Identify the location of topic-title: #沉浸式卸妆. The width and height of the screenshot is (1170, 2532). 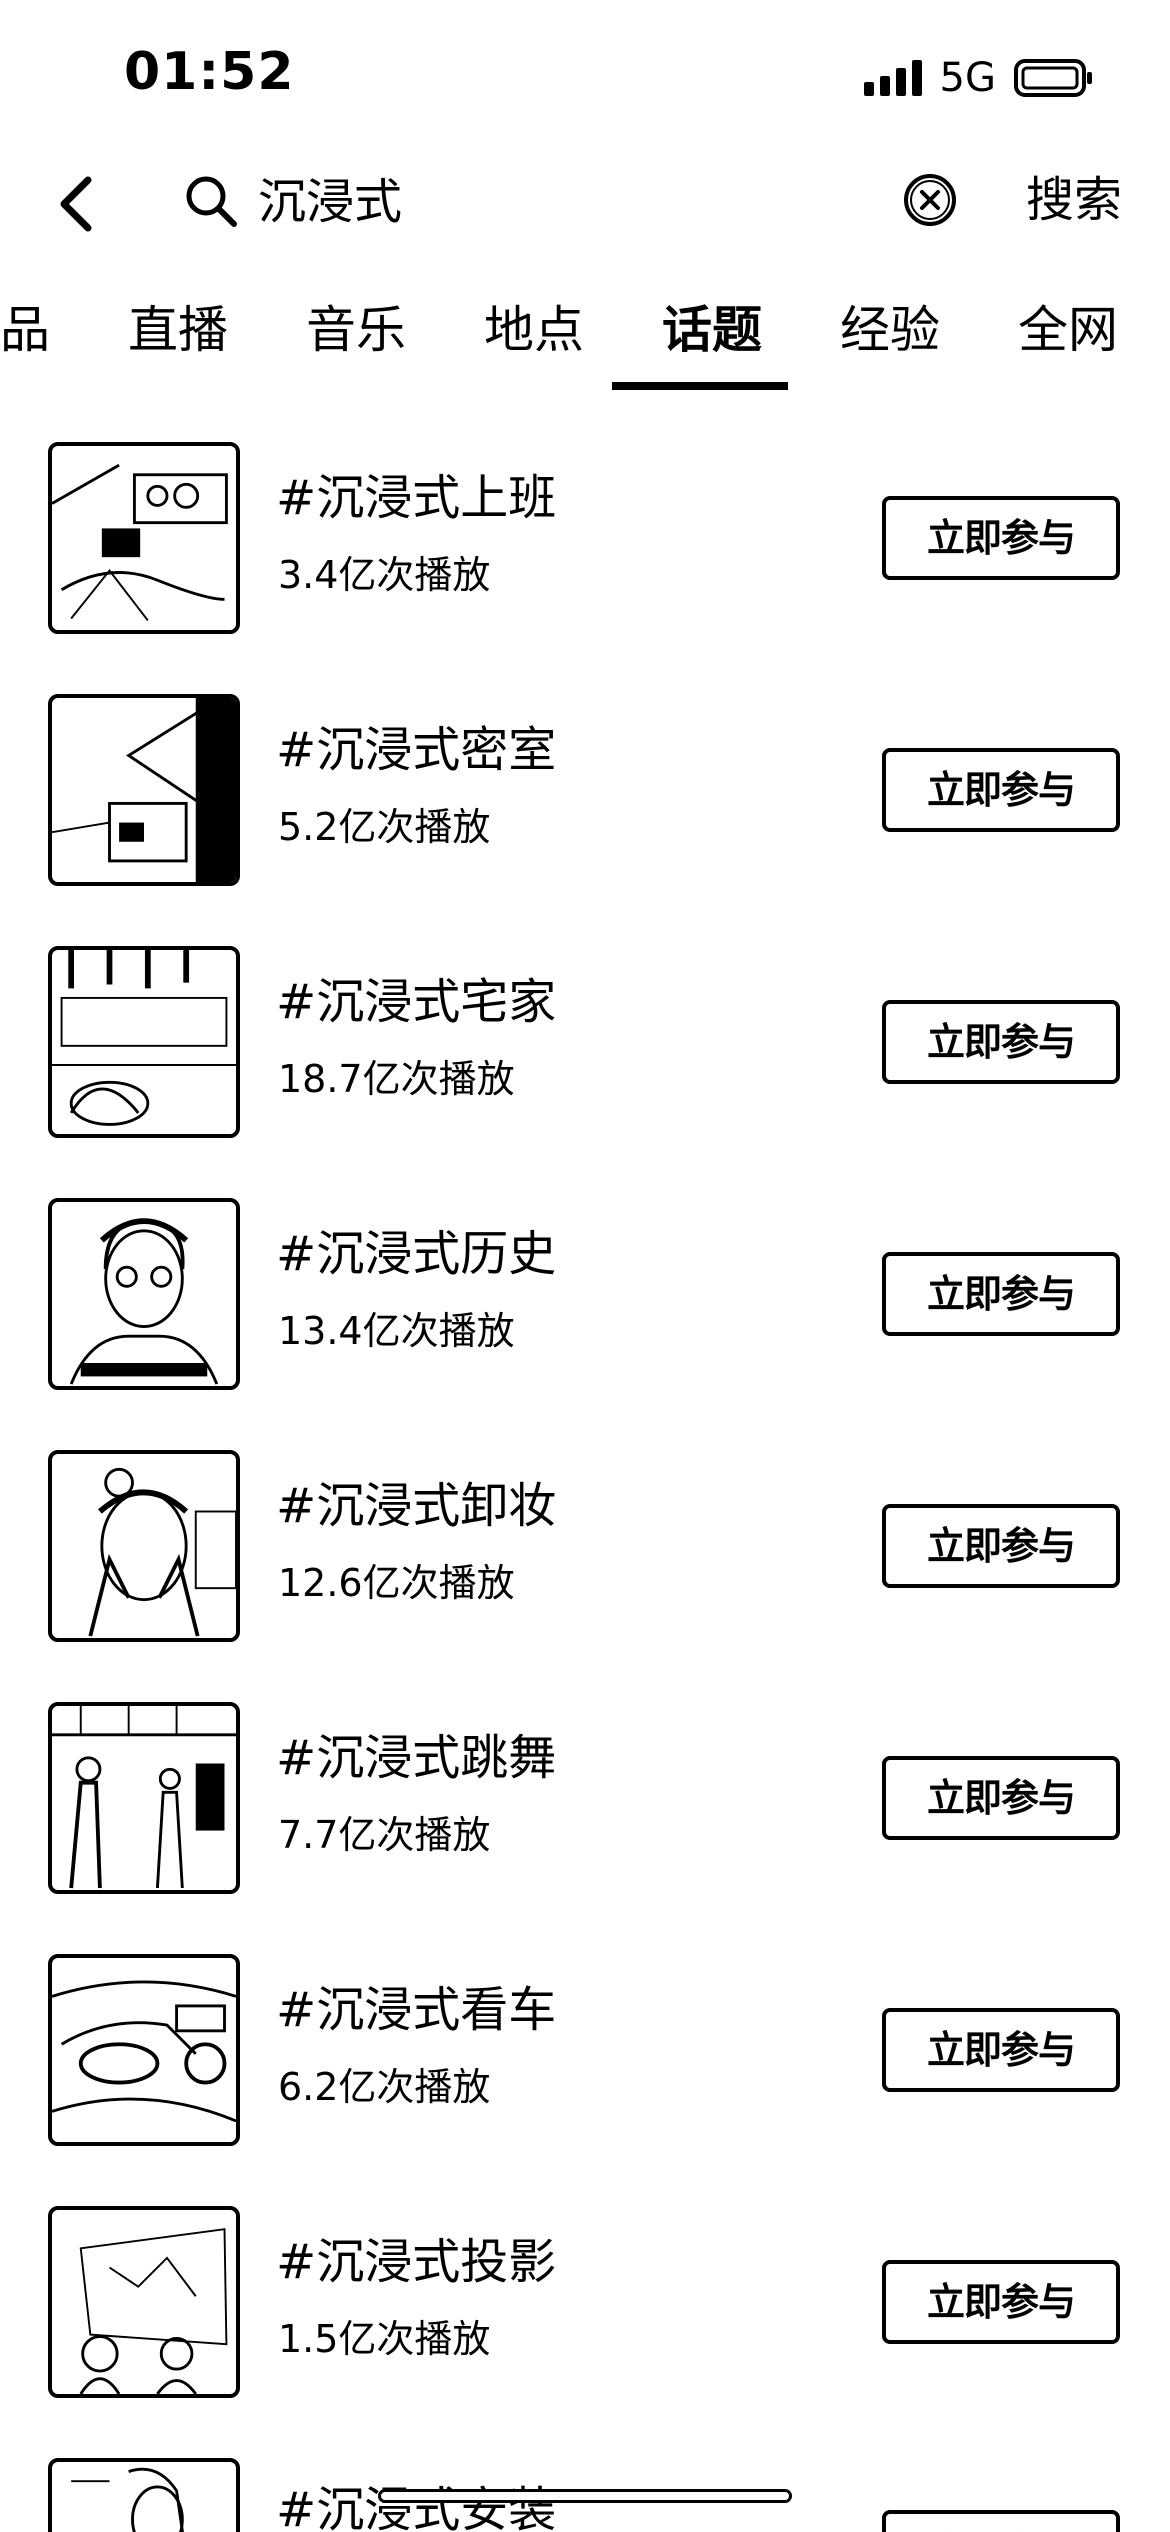
(416, 1506).